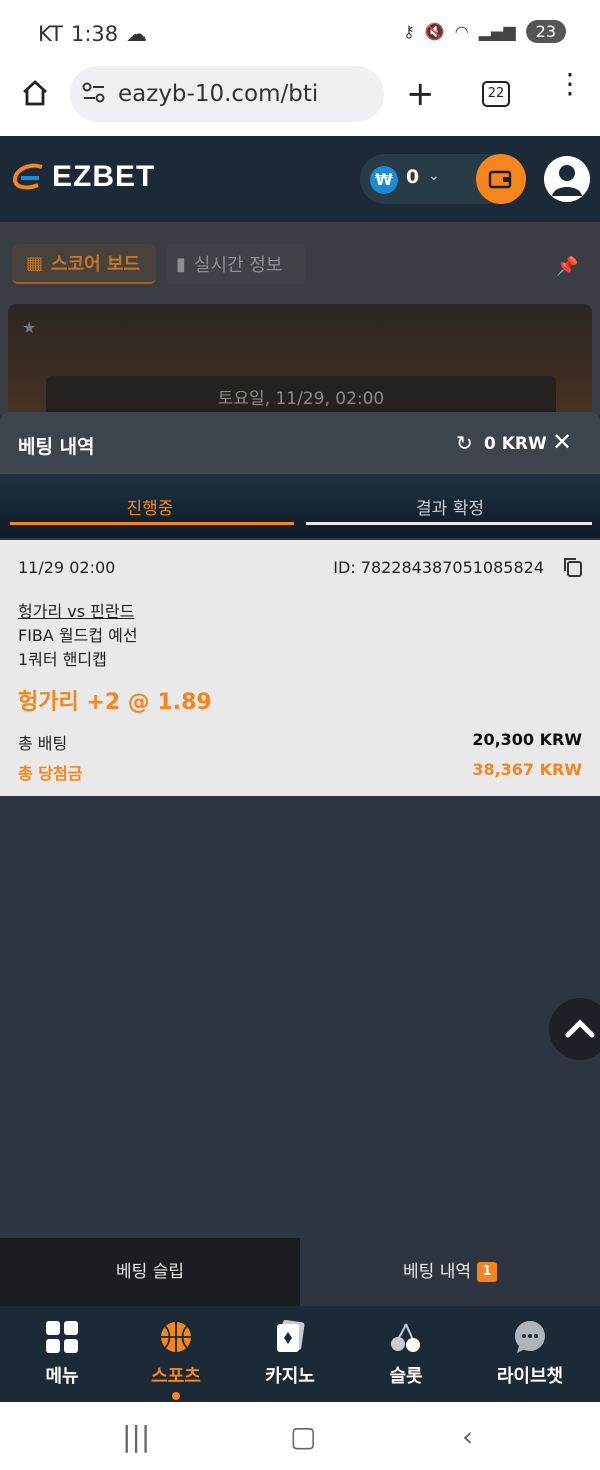 The width and height of the screenshot is (600, 1470). I want to click on nav-slots-label: 슬롯, so click(406, 1376).